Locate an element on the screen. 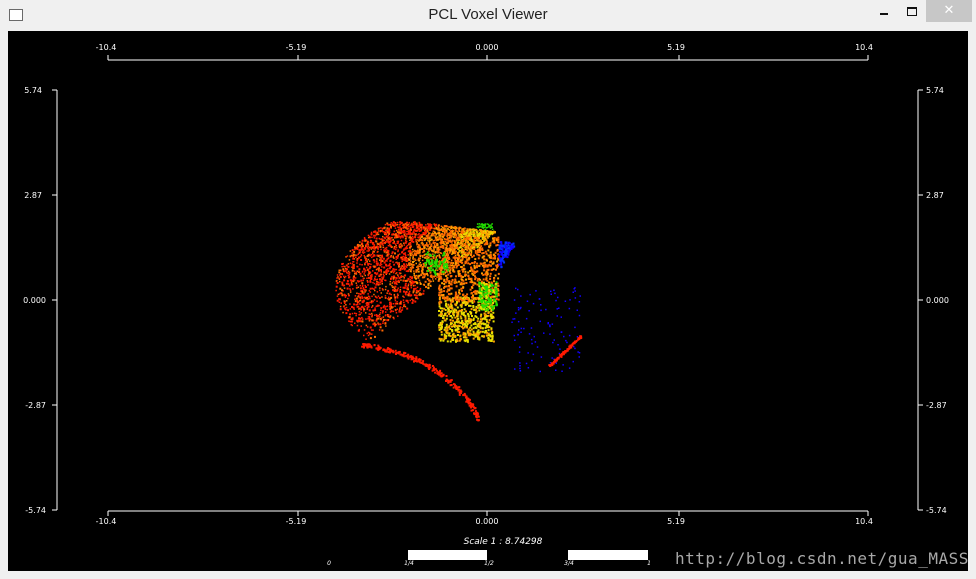  title-bar: PCL Voxel Viewer ✕ is located at coordinates (488, 15).